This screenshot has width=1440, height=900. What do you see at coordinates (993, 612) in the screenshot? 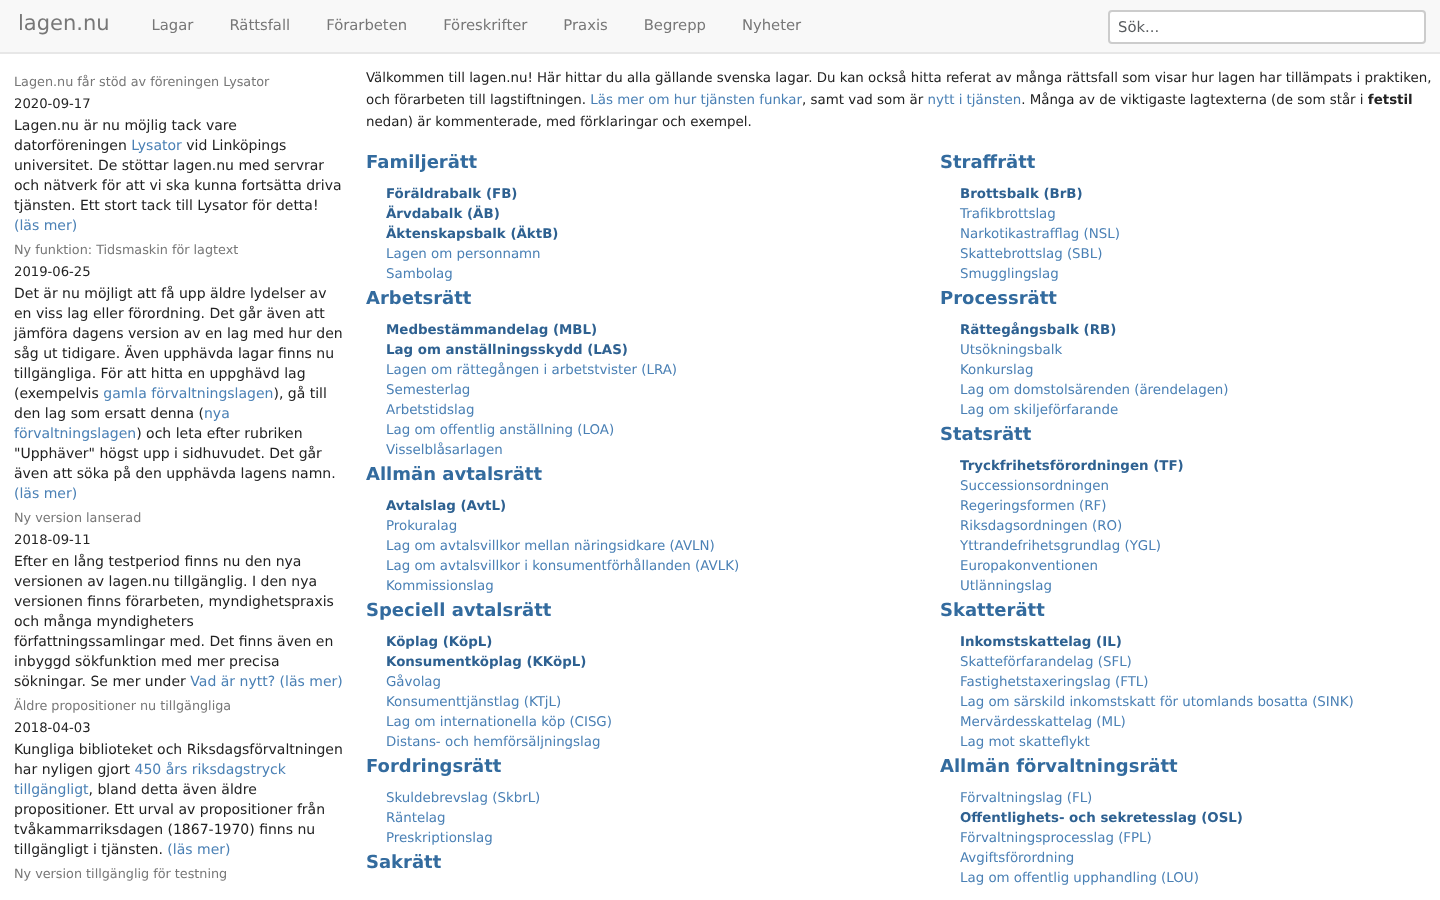
I see `section-heading: Skatterätt` at bounding box center [993, 612].